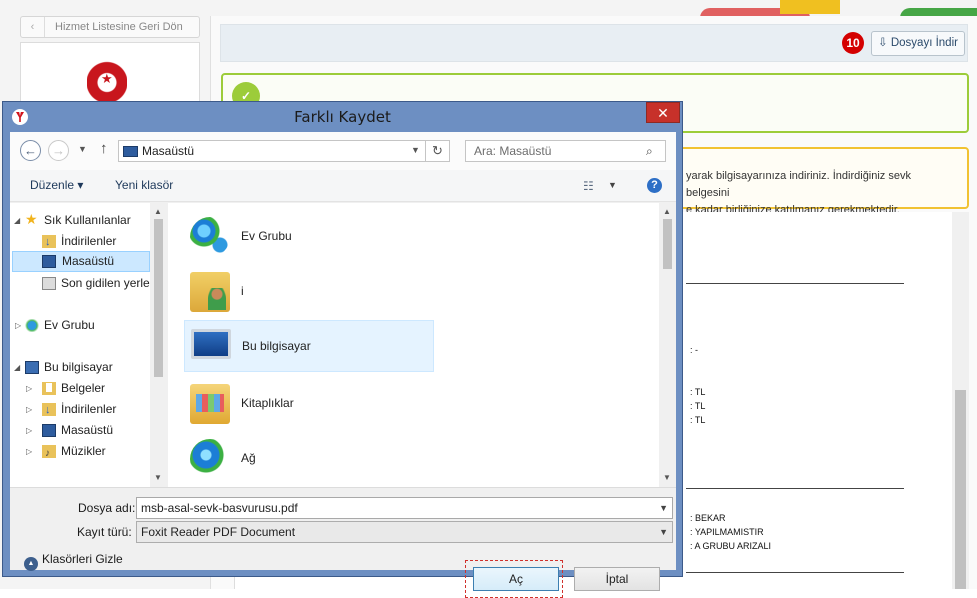 Image resolution: width=977 pixels, height=598 pixels. What do you see at coordinates (80, 452) in the screenshot?
I see `tree-item-music: ▷ Müzikler` at bounding box center [80, 452].